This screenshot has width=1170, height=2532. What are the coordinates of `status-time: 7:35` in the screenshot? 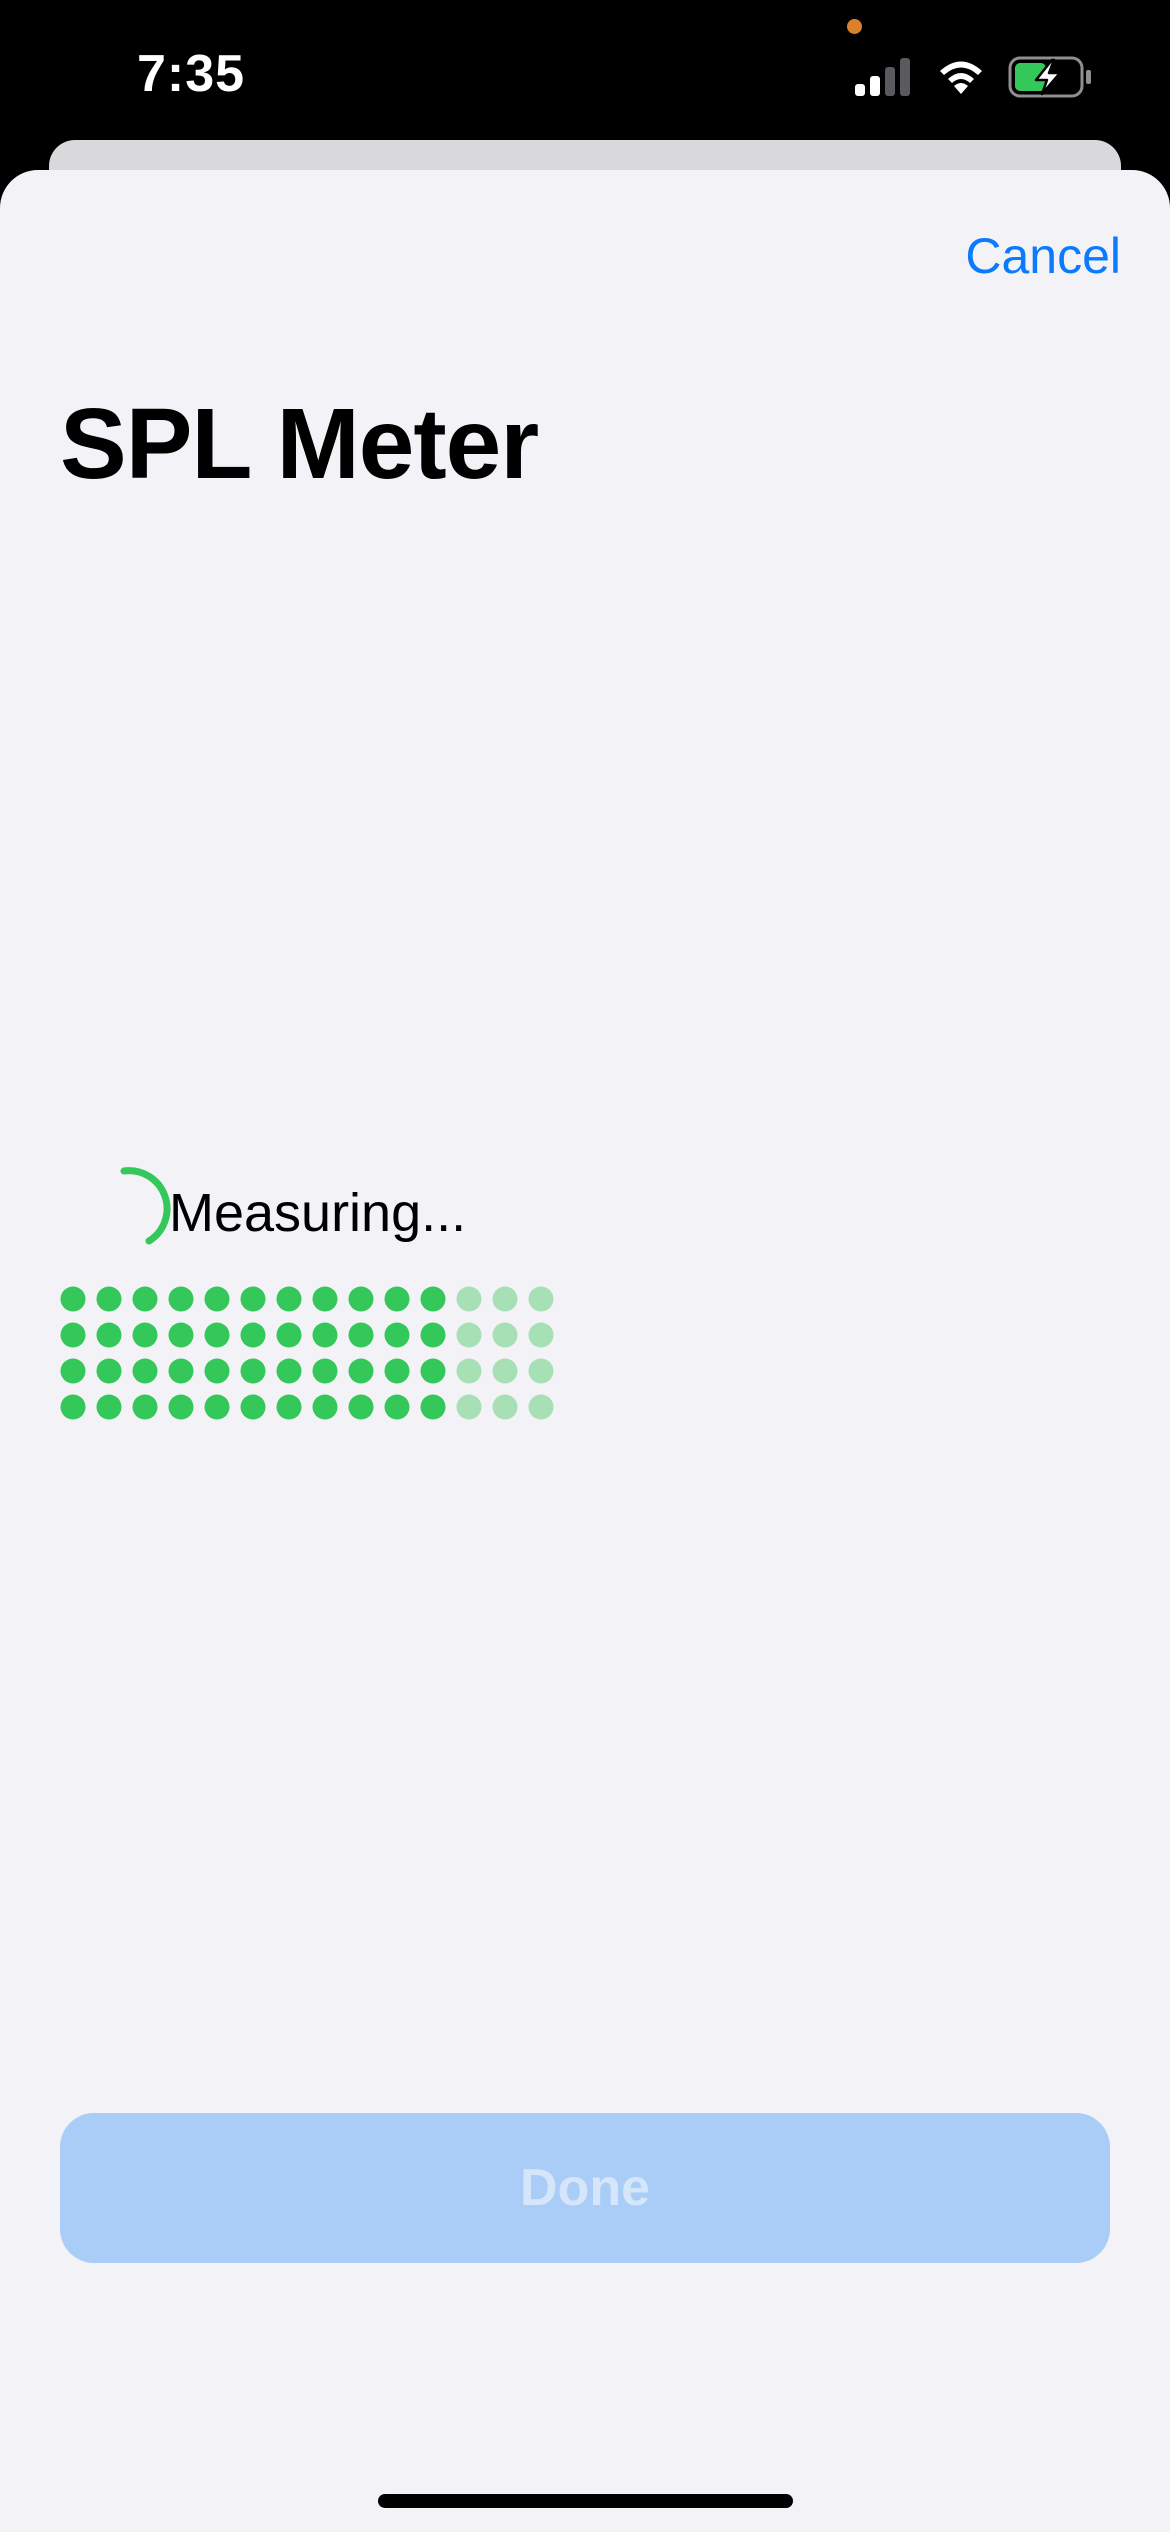 It's located at (191, 74).